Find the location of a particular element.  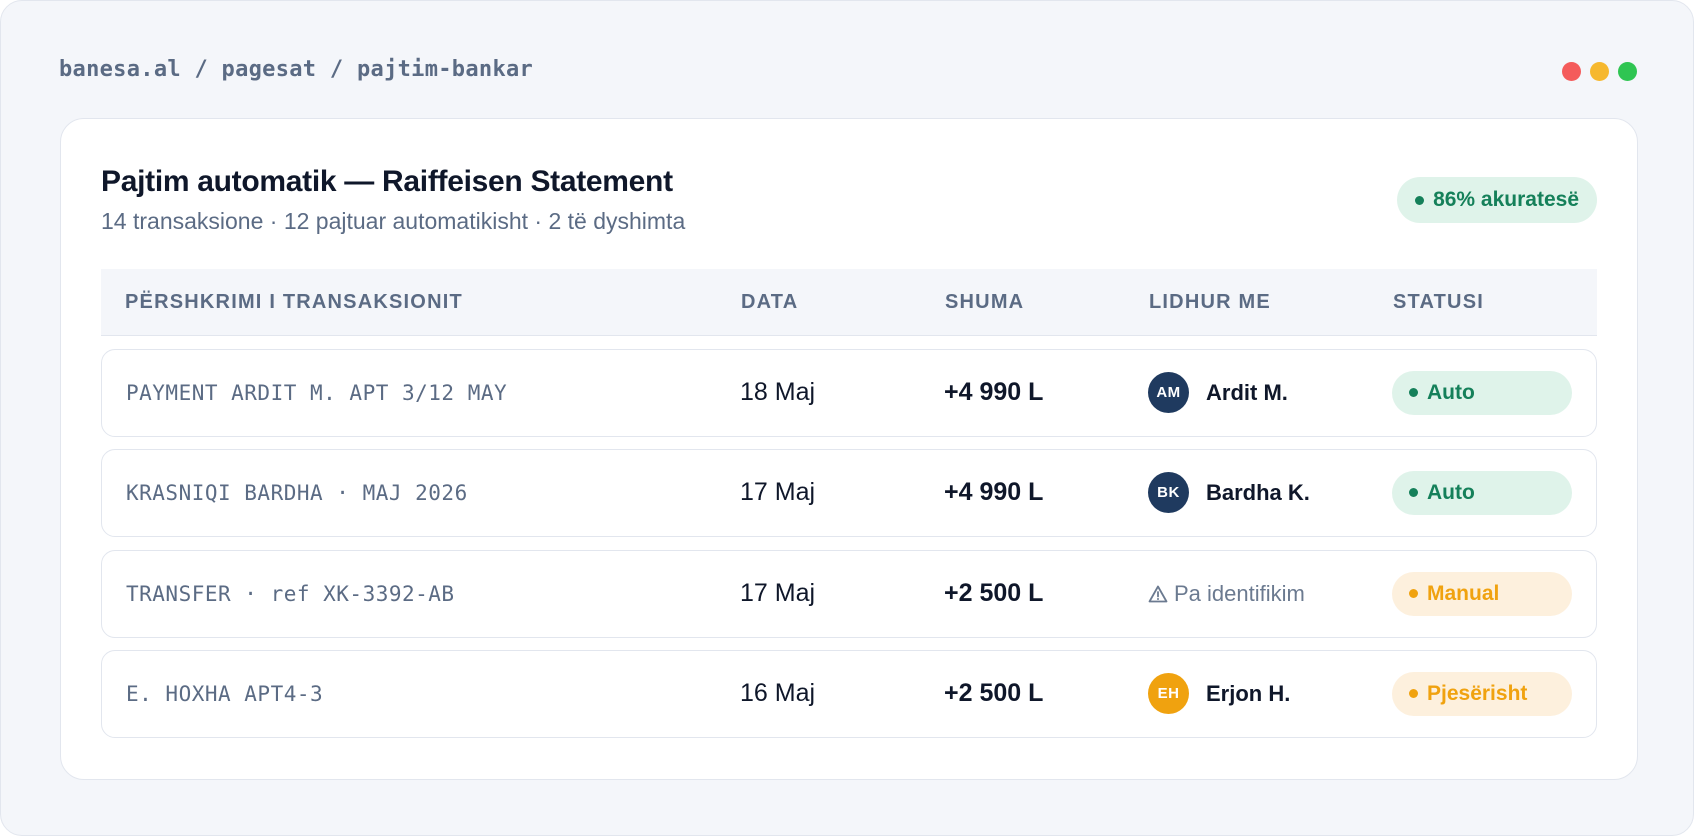

column-header-description: PËRSHKRIMI I TRANSAKSIONIT is located at coordinates (294, 302).